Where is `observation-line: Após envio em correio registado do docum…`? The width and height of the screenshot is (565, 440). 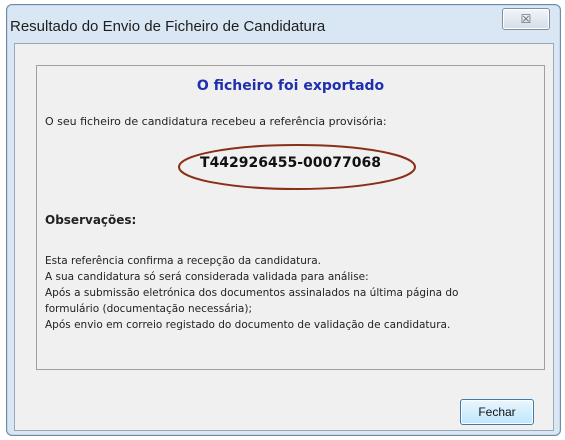
observation-line: Após envio em correio registado do docum… is located at coordinates (248, 325).